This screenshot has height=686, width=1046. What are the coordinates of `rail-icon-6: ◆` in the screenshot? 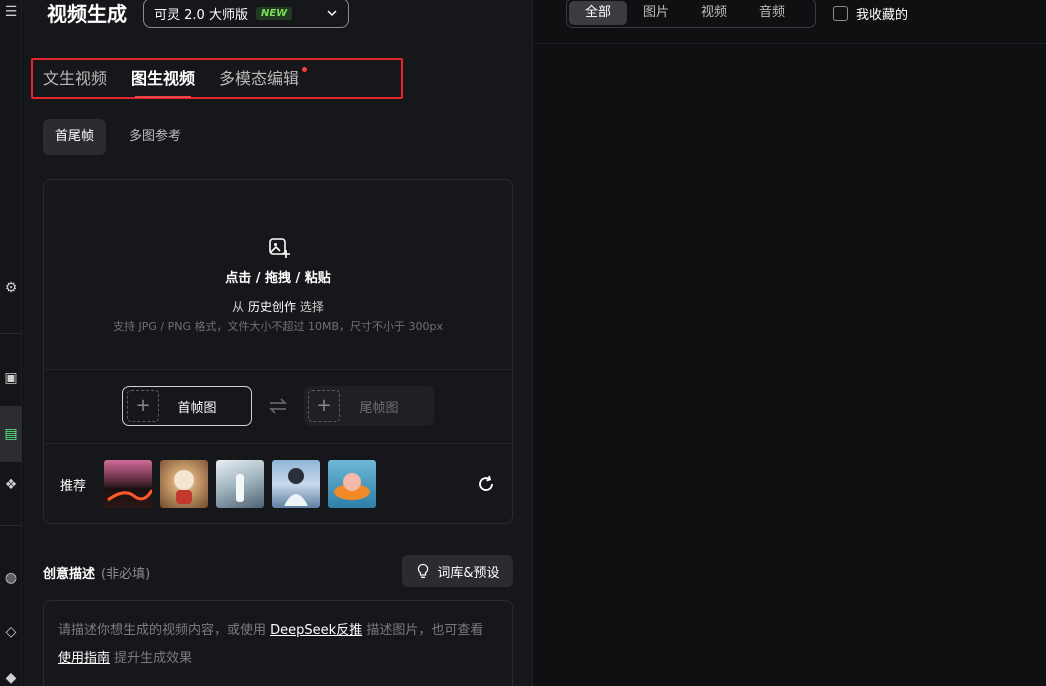 It's located at (11, 677).